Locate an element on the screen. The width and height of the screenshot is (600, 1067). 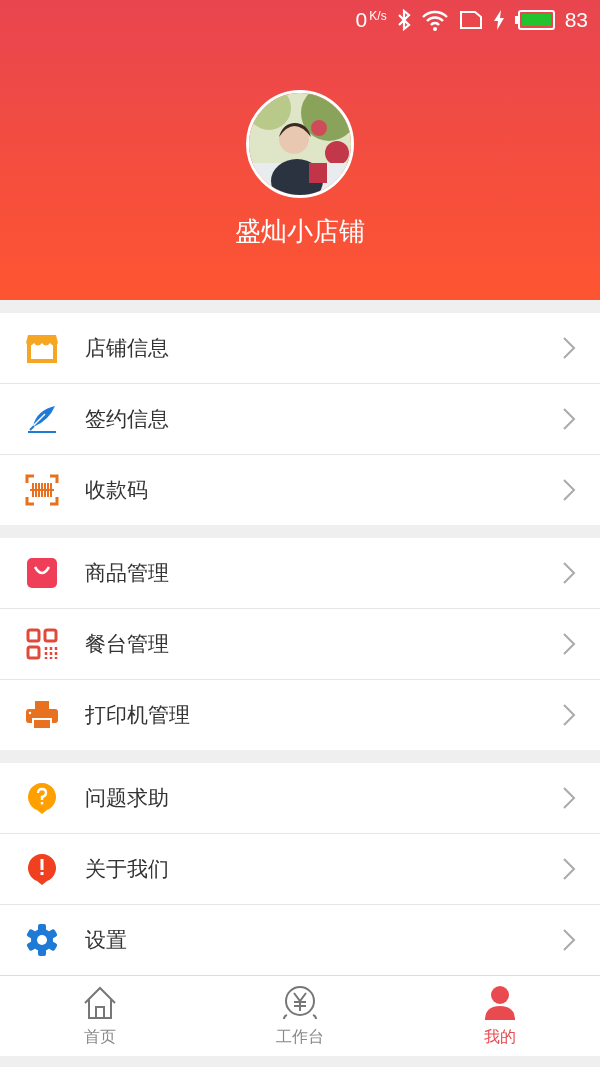
settings-icon is located at coordinates (42, 940).